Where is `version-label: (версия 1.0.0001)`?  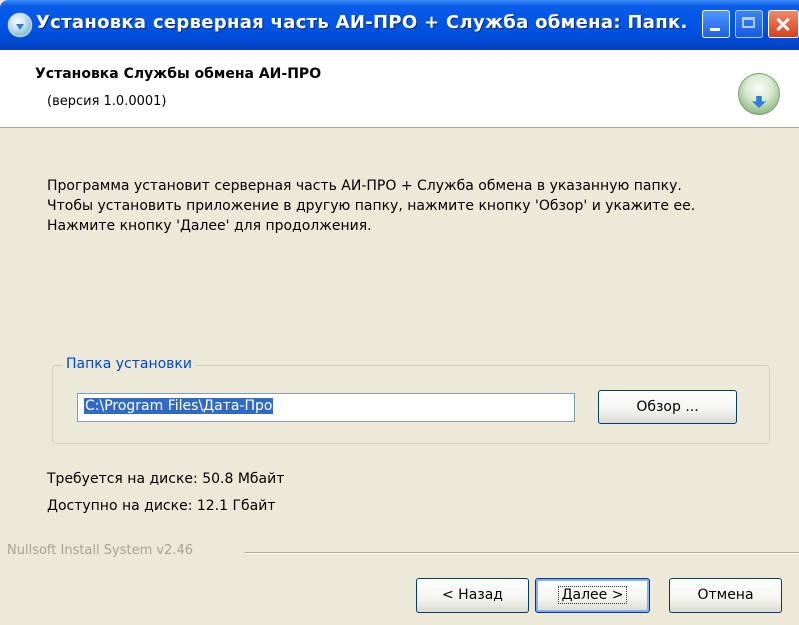 version-label: (версия 1.0.0001) is located at coordinates (107, 101).